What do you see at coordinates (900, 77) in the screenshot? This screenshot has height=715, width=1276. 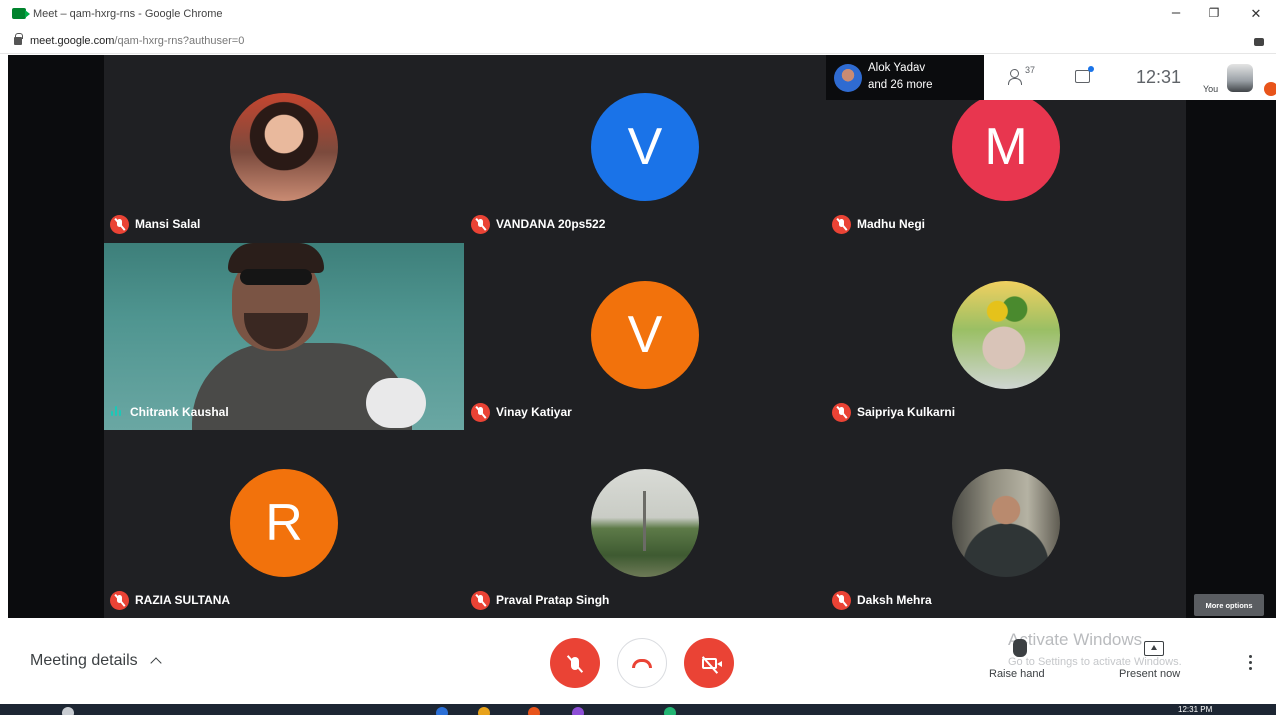 I see `presence-text: Alok Yadav and 26 more` at bounding box center [900, 77].